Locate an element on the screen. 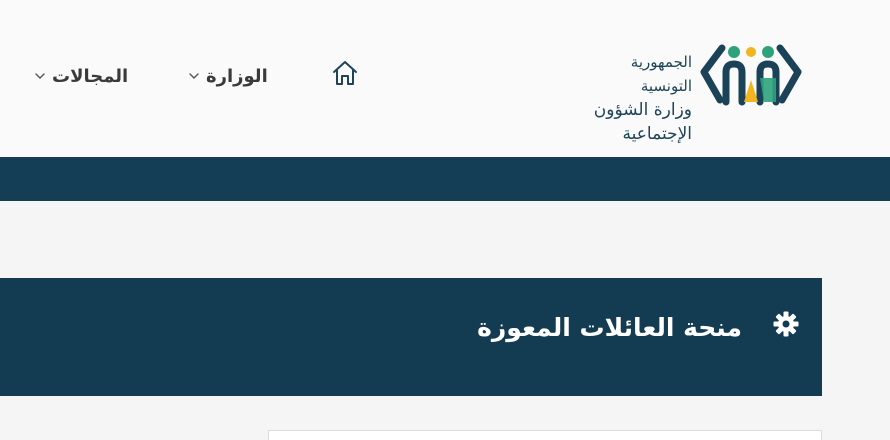  gear-icon is located at coordinates (786, 324).